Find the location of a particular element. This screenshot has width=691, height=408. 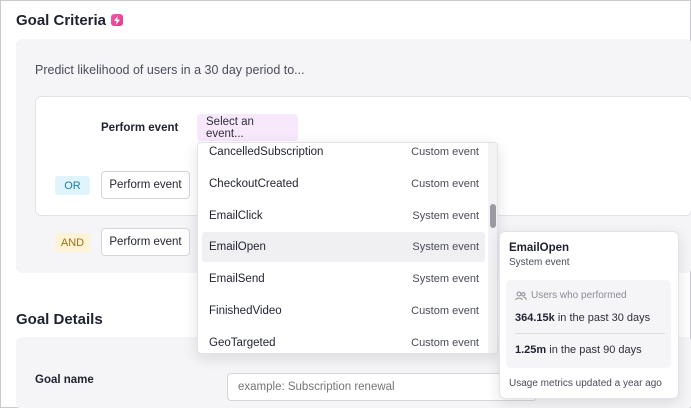

metric-30-days-value: 364.15k is located at coordinates (535, 318).